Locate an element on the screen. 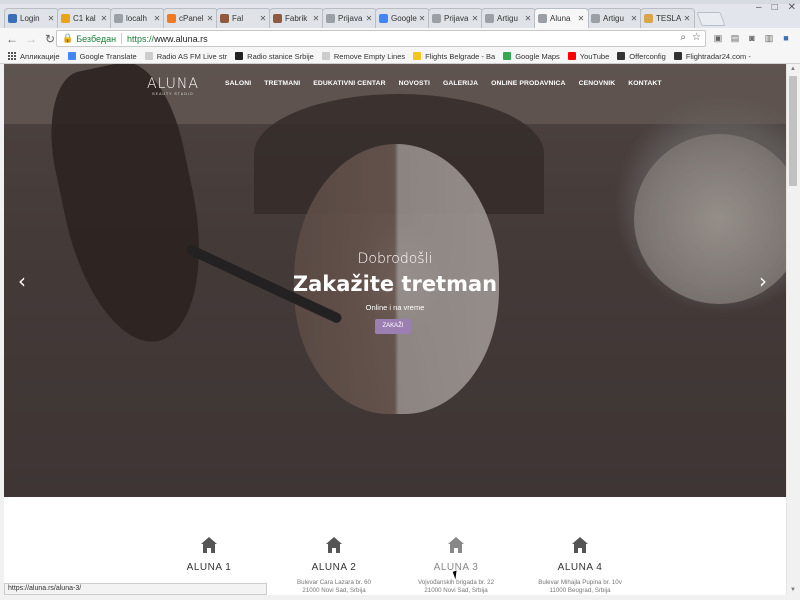  apps-grid-icon is located at coordinates (12, 56).